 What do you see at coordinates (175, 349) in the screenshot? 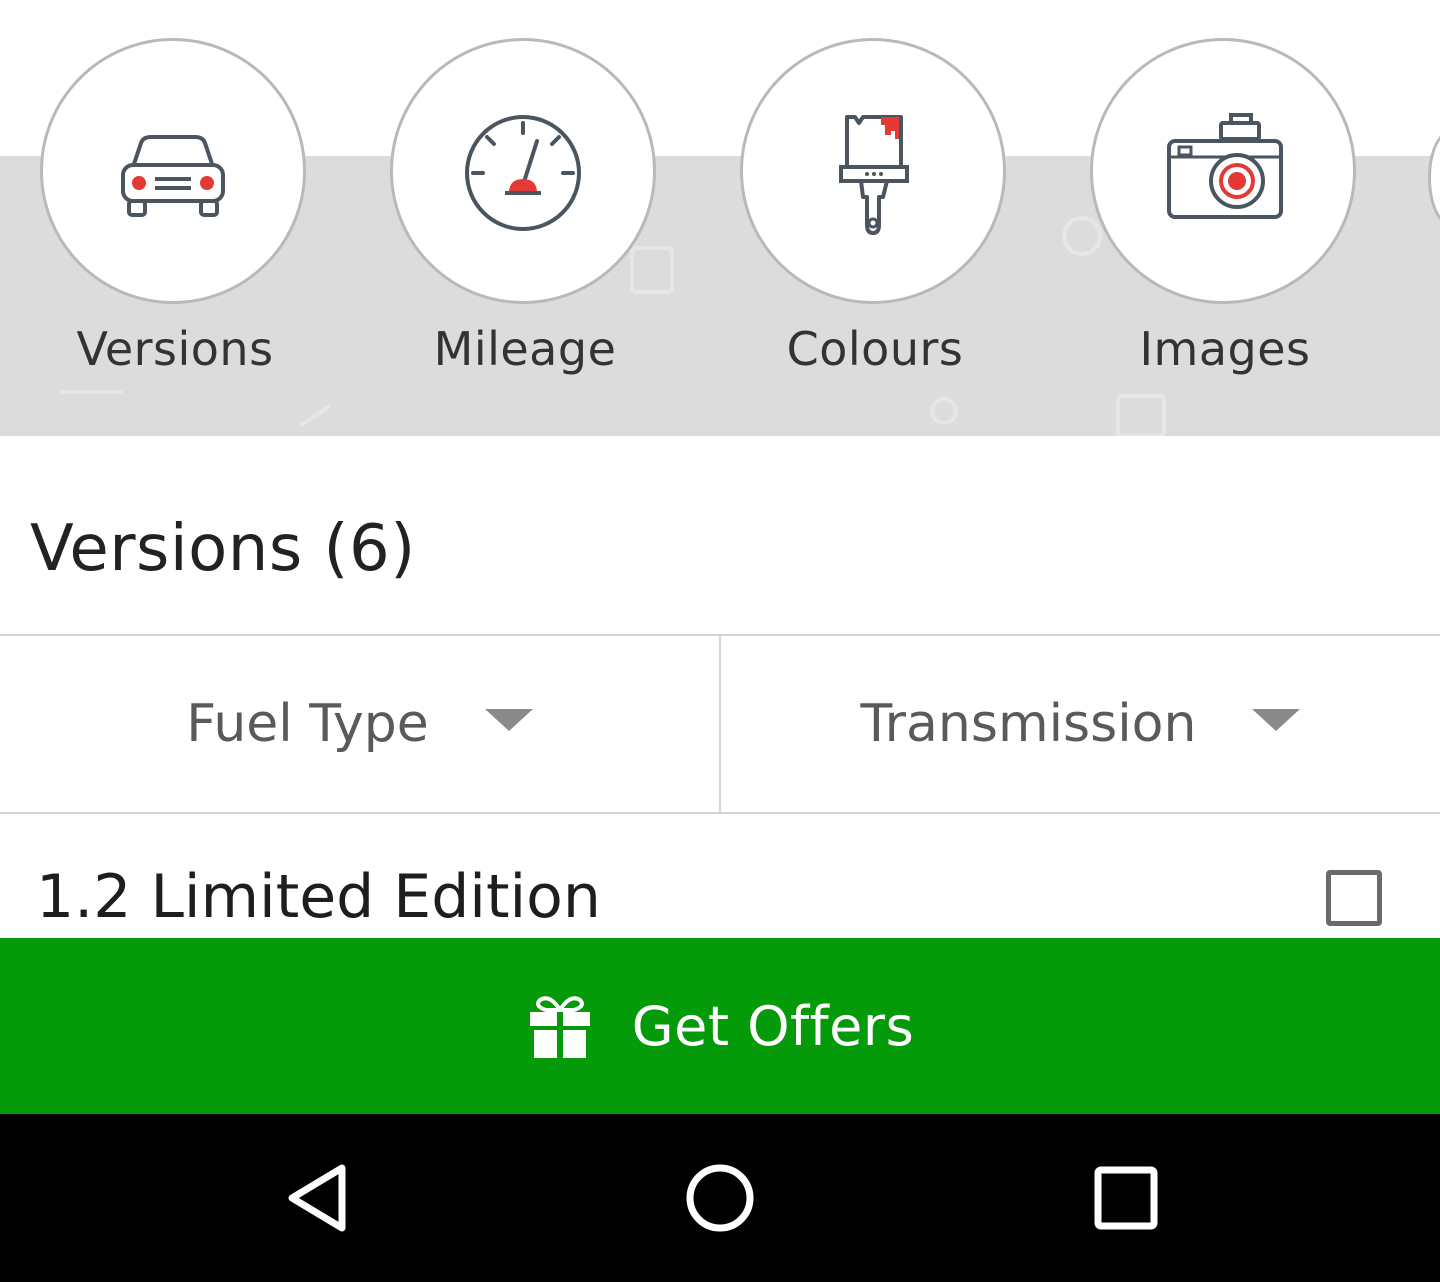
I see `category-label: Versions` at bounding box center [175, 349].